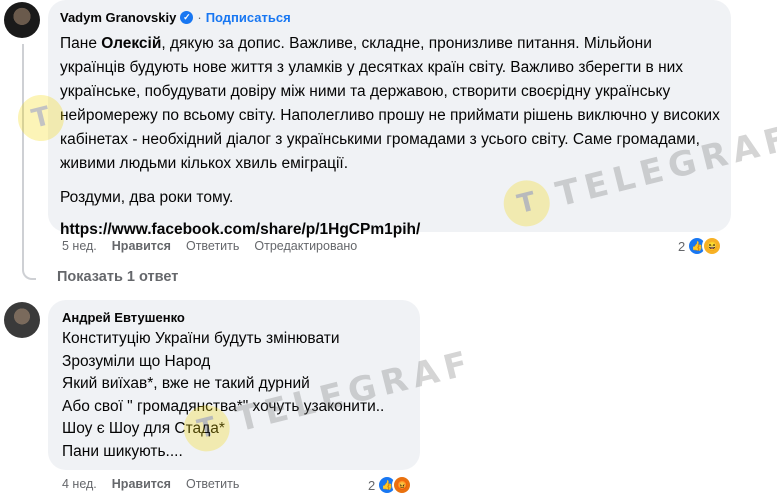  What do you see at coordinates (390, 485) in the screenshot?
I see `reactions-summary: 2 👍 😡` at bounding box center [390, 485].